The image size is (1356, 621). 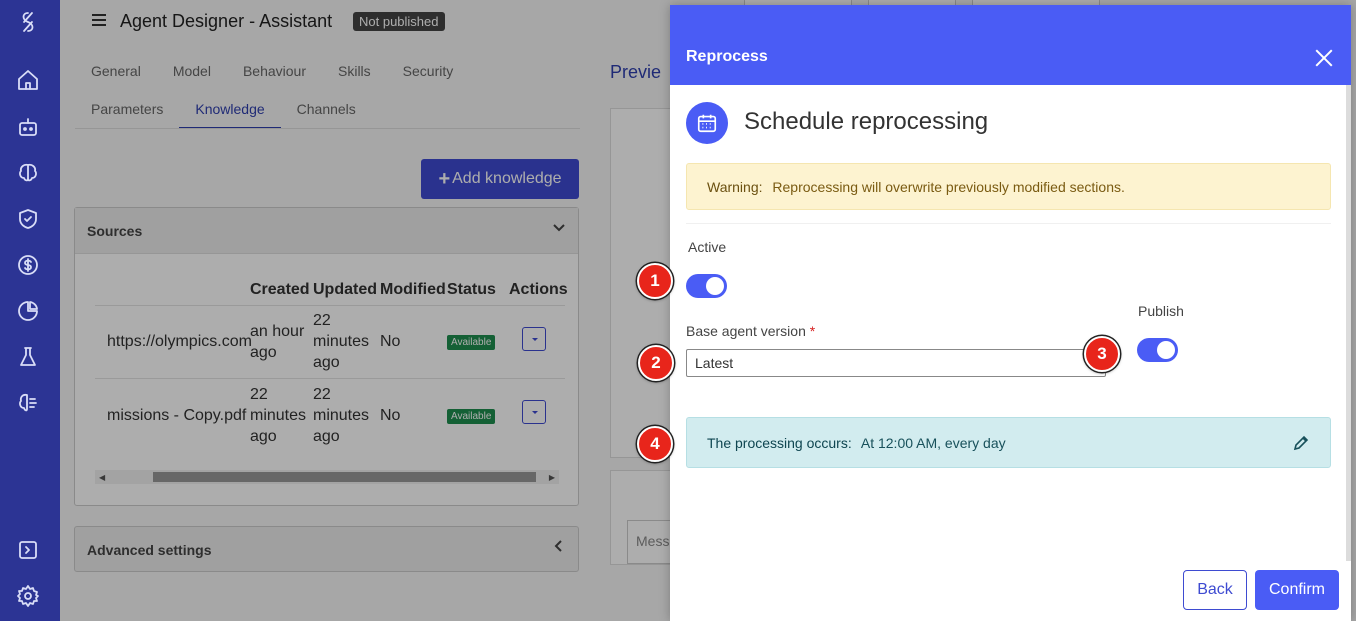 I want to click on annotation-marker-1: 1, so click(x=655, y=281).